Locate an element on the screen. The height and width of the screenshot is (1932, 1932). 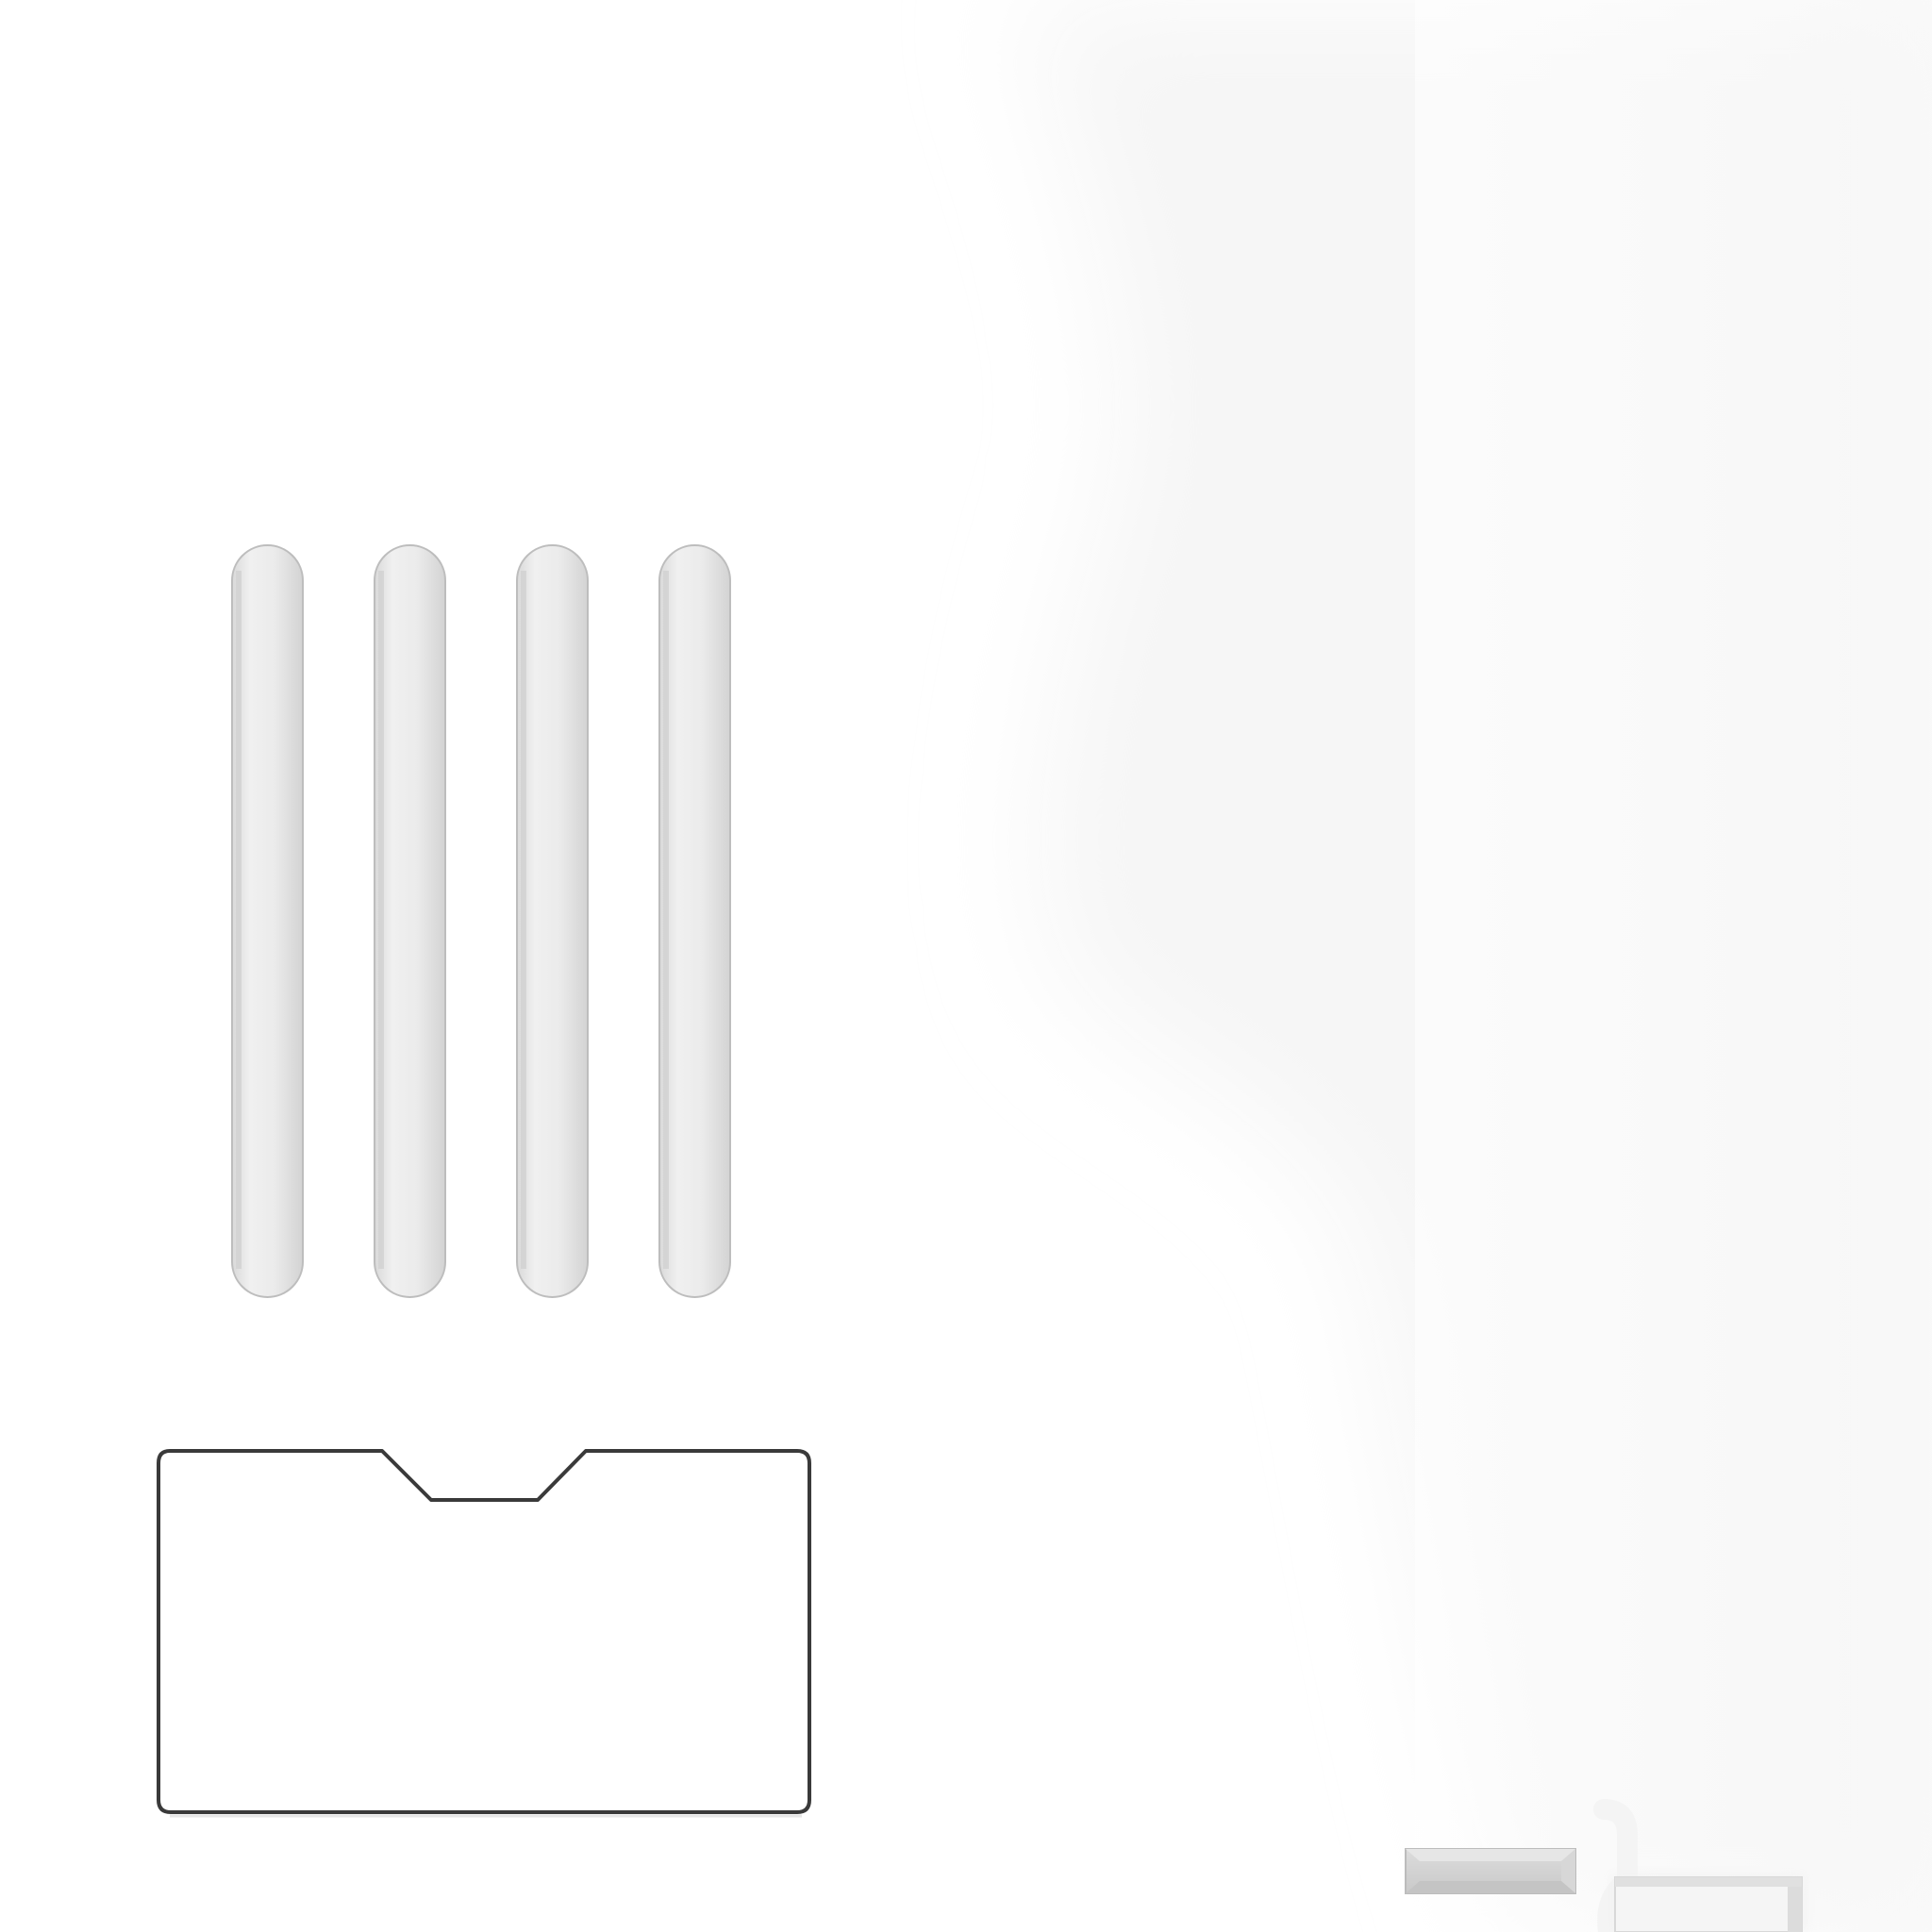
usb-port-part is located at coordinates (1709, 1904).